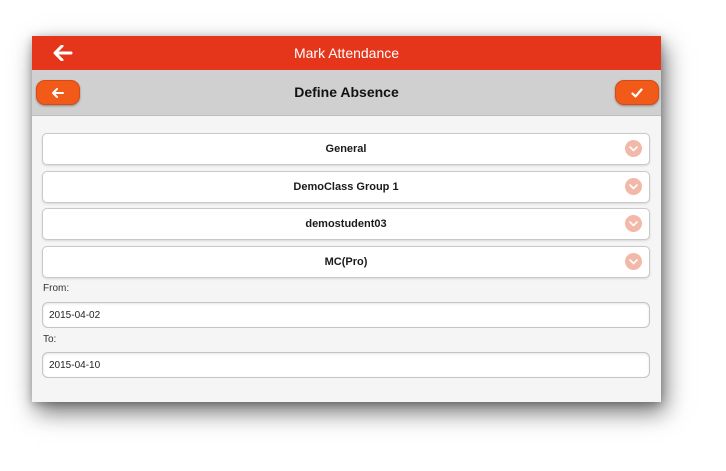  I want to click on confirm-button, so click(637, 92).